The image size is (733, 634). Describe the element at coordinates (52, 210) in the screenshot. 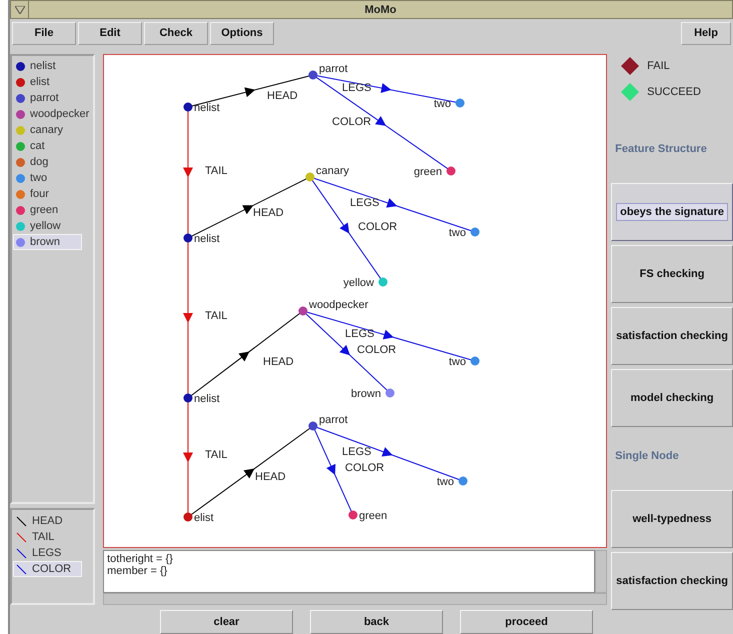

I see `type-list-item: green` at that location.